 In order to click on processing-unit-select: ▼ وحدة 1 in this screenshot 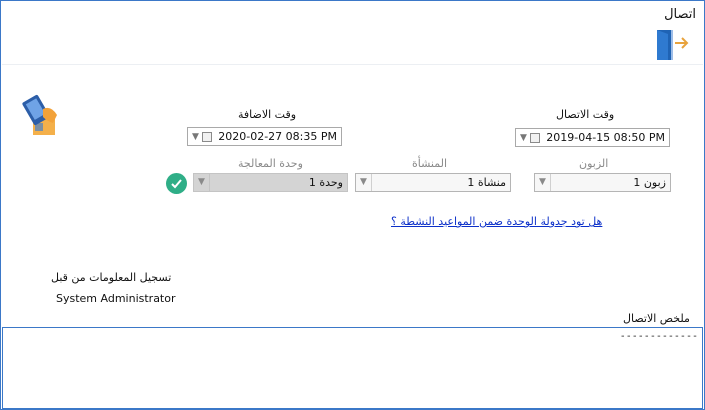, I will do `click(270, 182)`.